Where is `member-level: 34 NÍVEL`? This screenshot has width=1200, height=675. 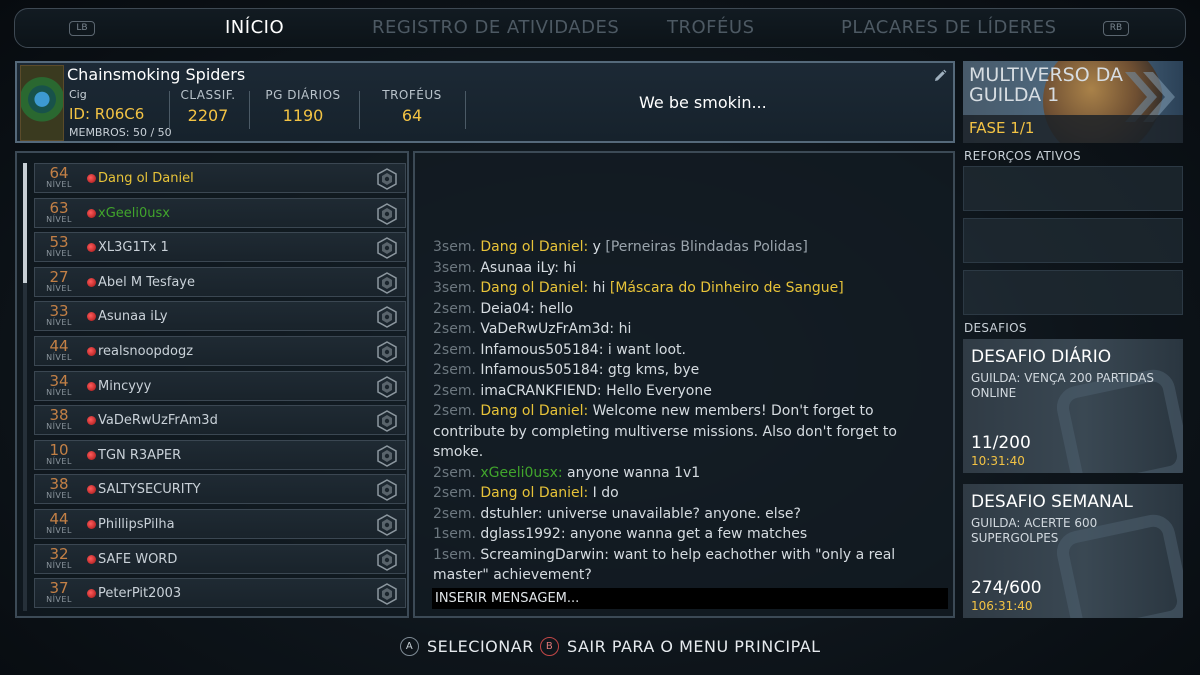 member-level: 34 NÍVEL is located at coordinates (59, 384).